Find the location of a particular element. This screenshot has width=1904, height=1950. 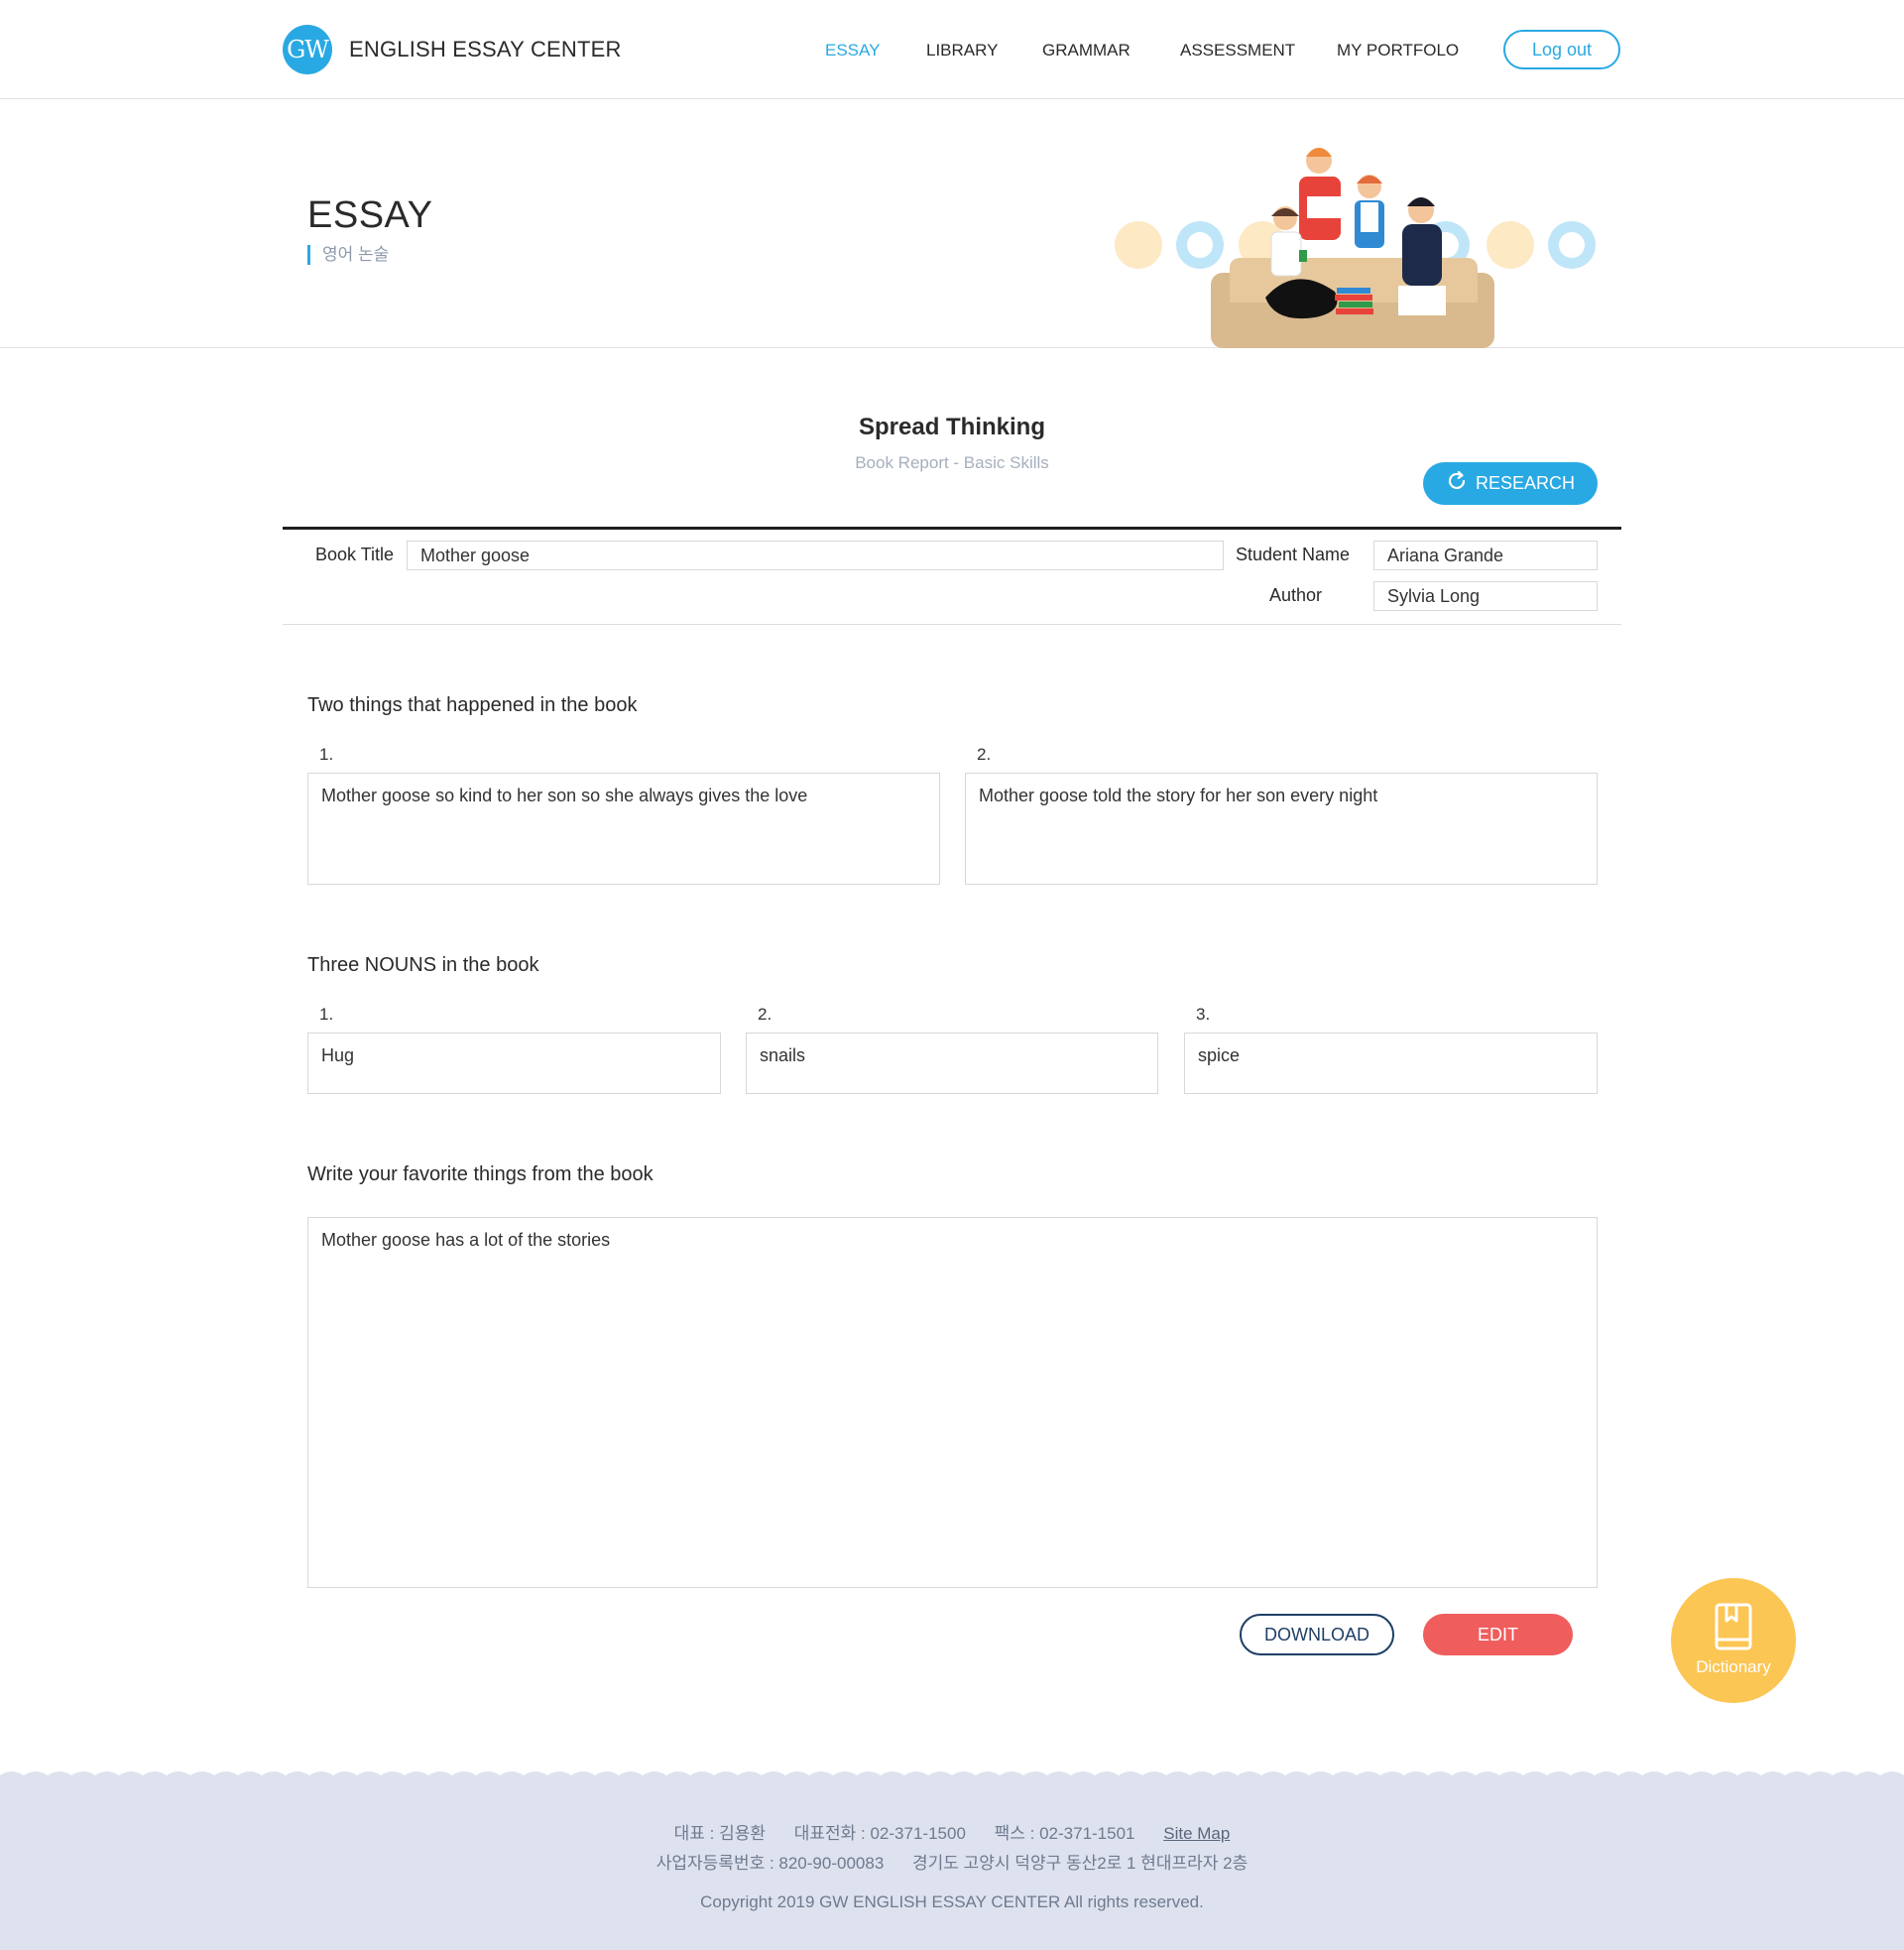

q2-item-1-input: Hug is located at coordinates (514, 1064).